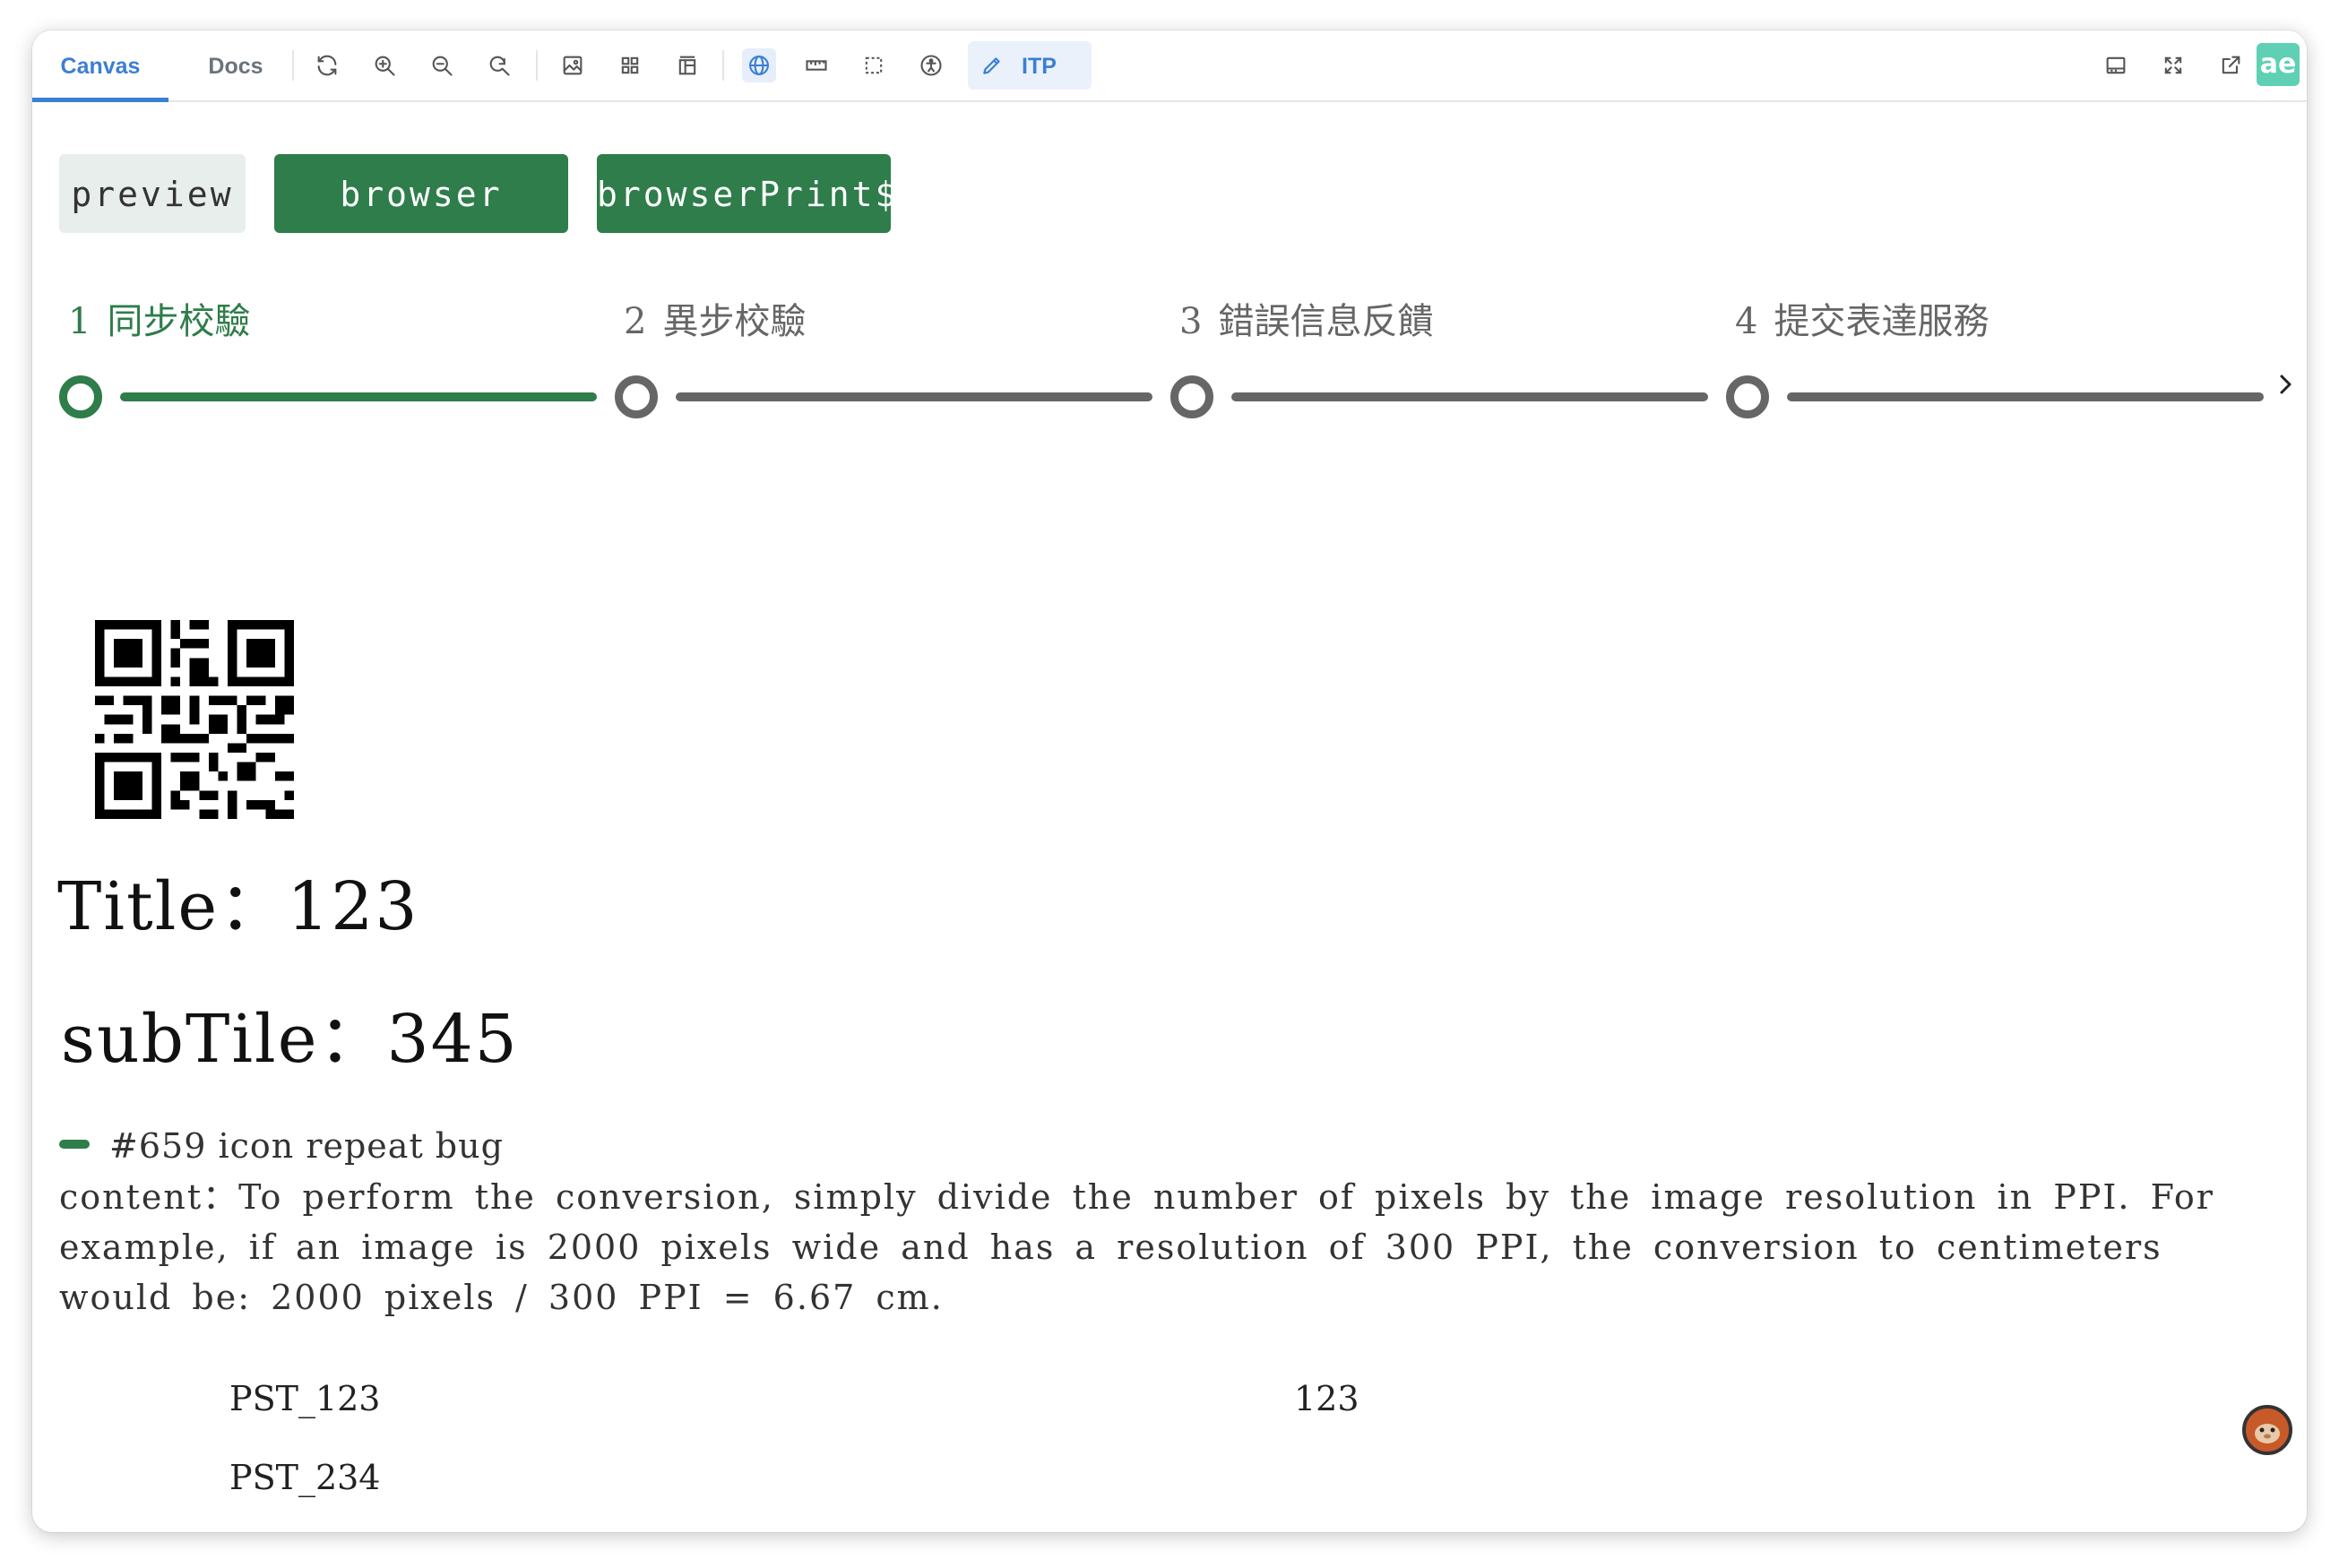  What do you see at coordinates (630, 65) in the screenshot?
I see `grid-icon` at bounding box center [630, 65].